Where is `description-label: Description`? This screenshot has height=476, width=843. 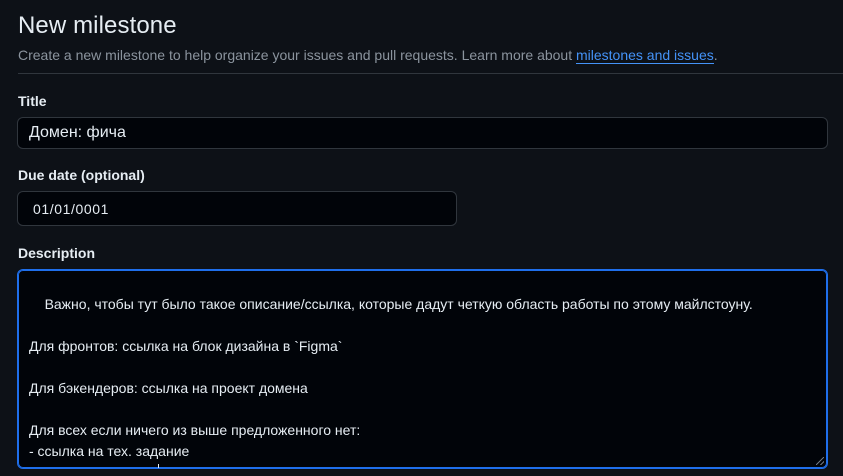 description-label: Description is located at coordinates (57, 253).